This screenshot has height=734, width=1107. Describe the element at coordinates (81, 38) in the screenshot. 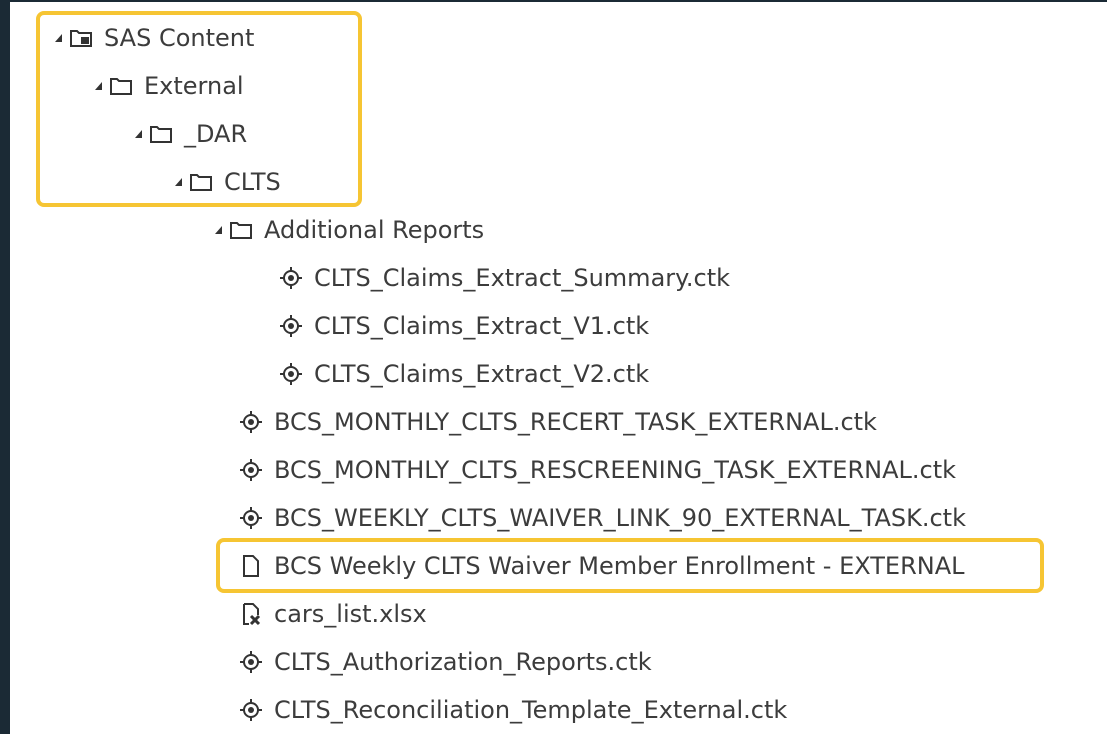

I see `sas-content-icon` at that location.